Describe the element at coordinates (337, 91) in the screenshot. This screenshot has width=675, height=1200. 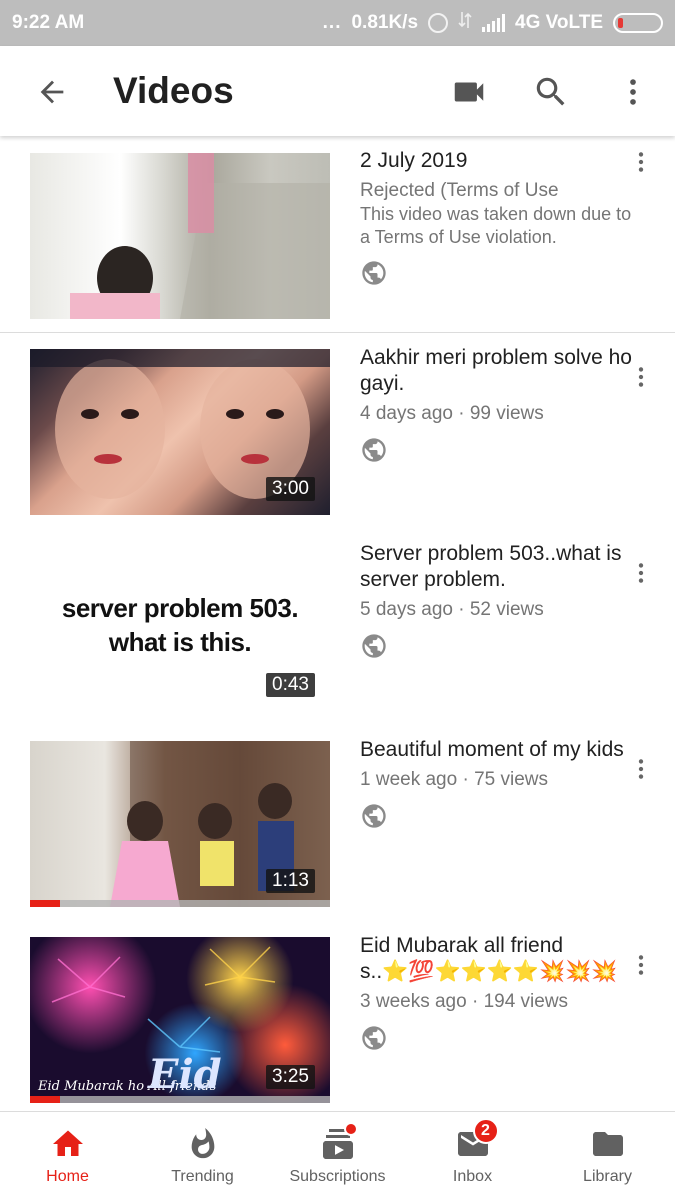
I see `app-bar: Videos` at that location.